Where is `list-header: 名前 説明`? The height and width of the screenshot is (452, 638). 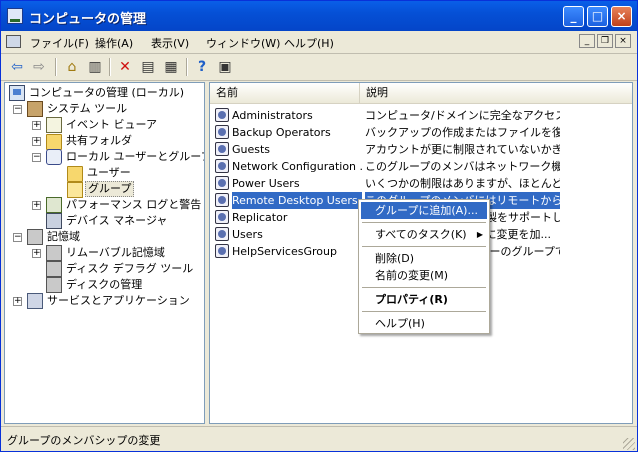
list-header: 名前 説明 is located at coordinates (421, 93).